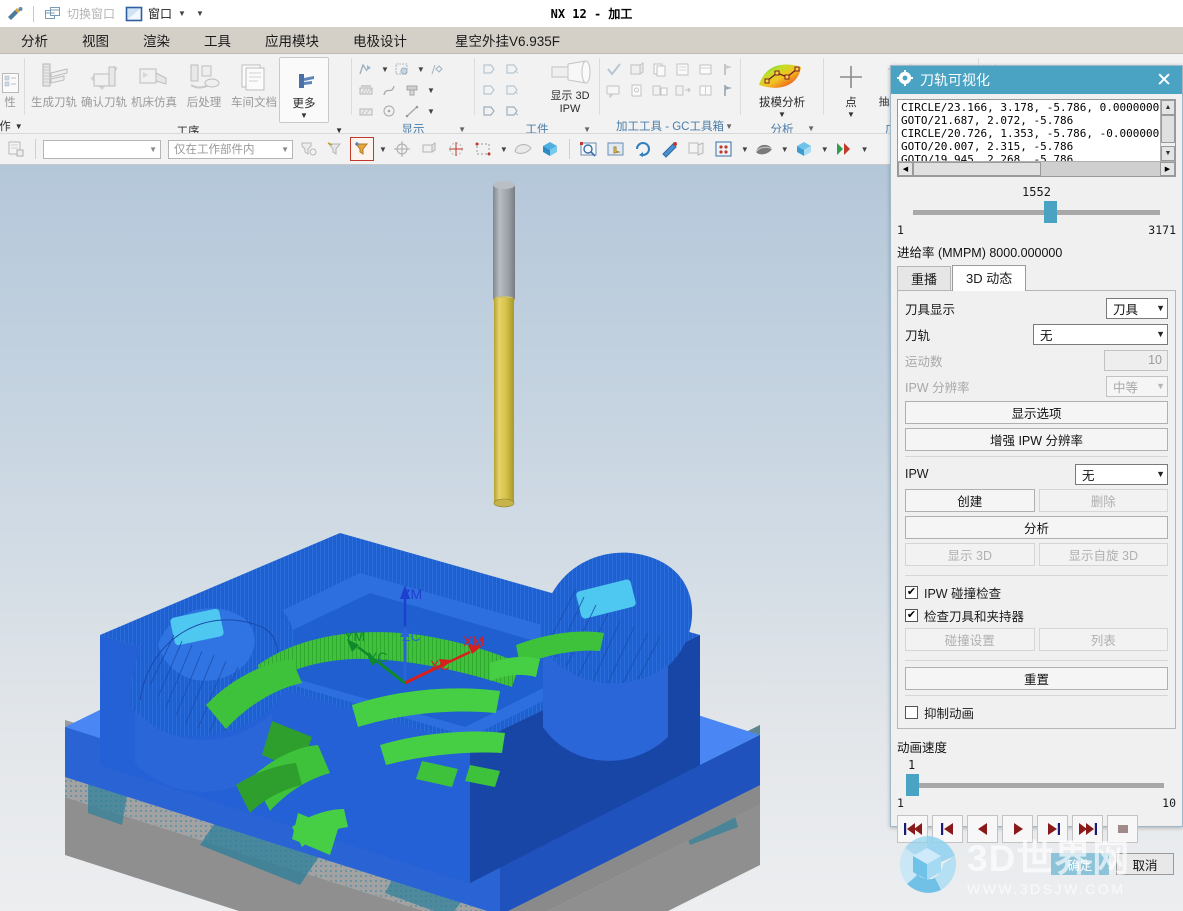 Image resolution: width=1183 pixels, height=911 pixels. I want to click on workpiece-ipw-4-icon, so click(512, 90).